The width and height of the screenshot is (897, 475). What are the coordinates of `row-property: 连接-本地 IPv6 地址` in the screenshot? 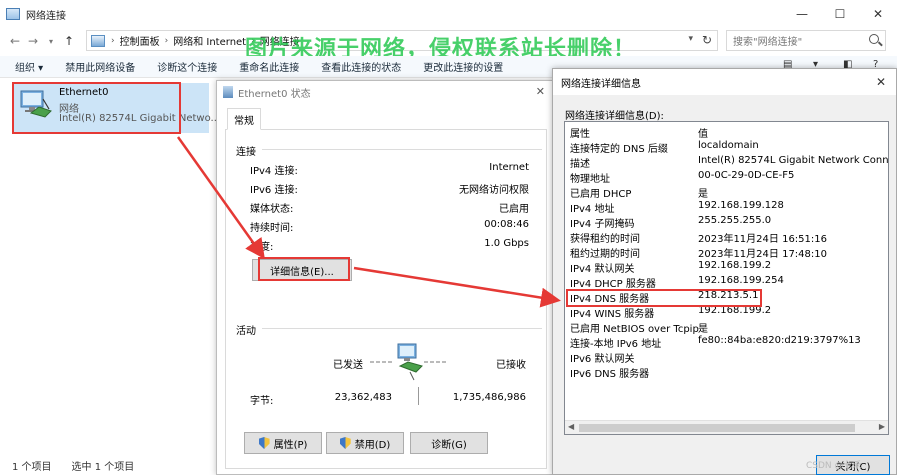 It's located at (616, 344).